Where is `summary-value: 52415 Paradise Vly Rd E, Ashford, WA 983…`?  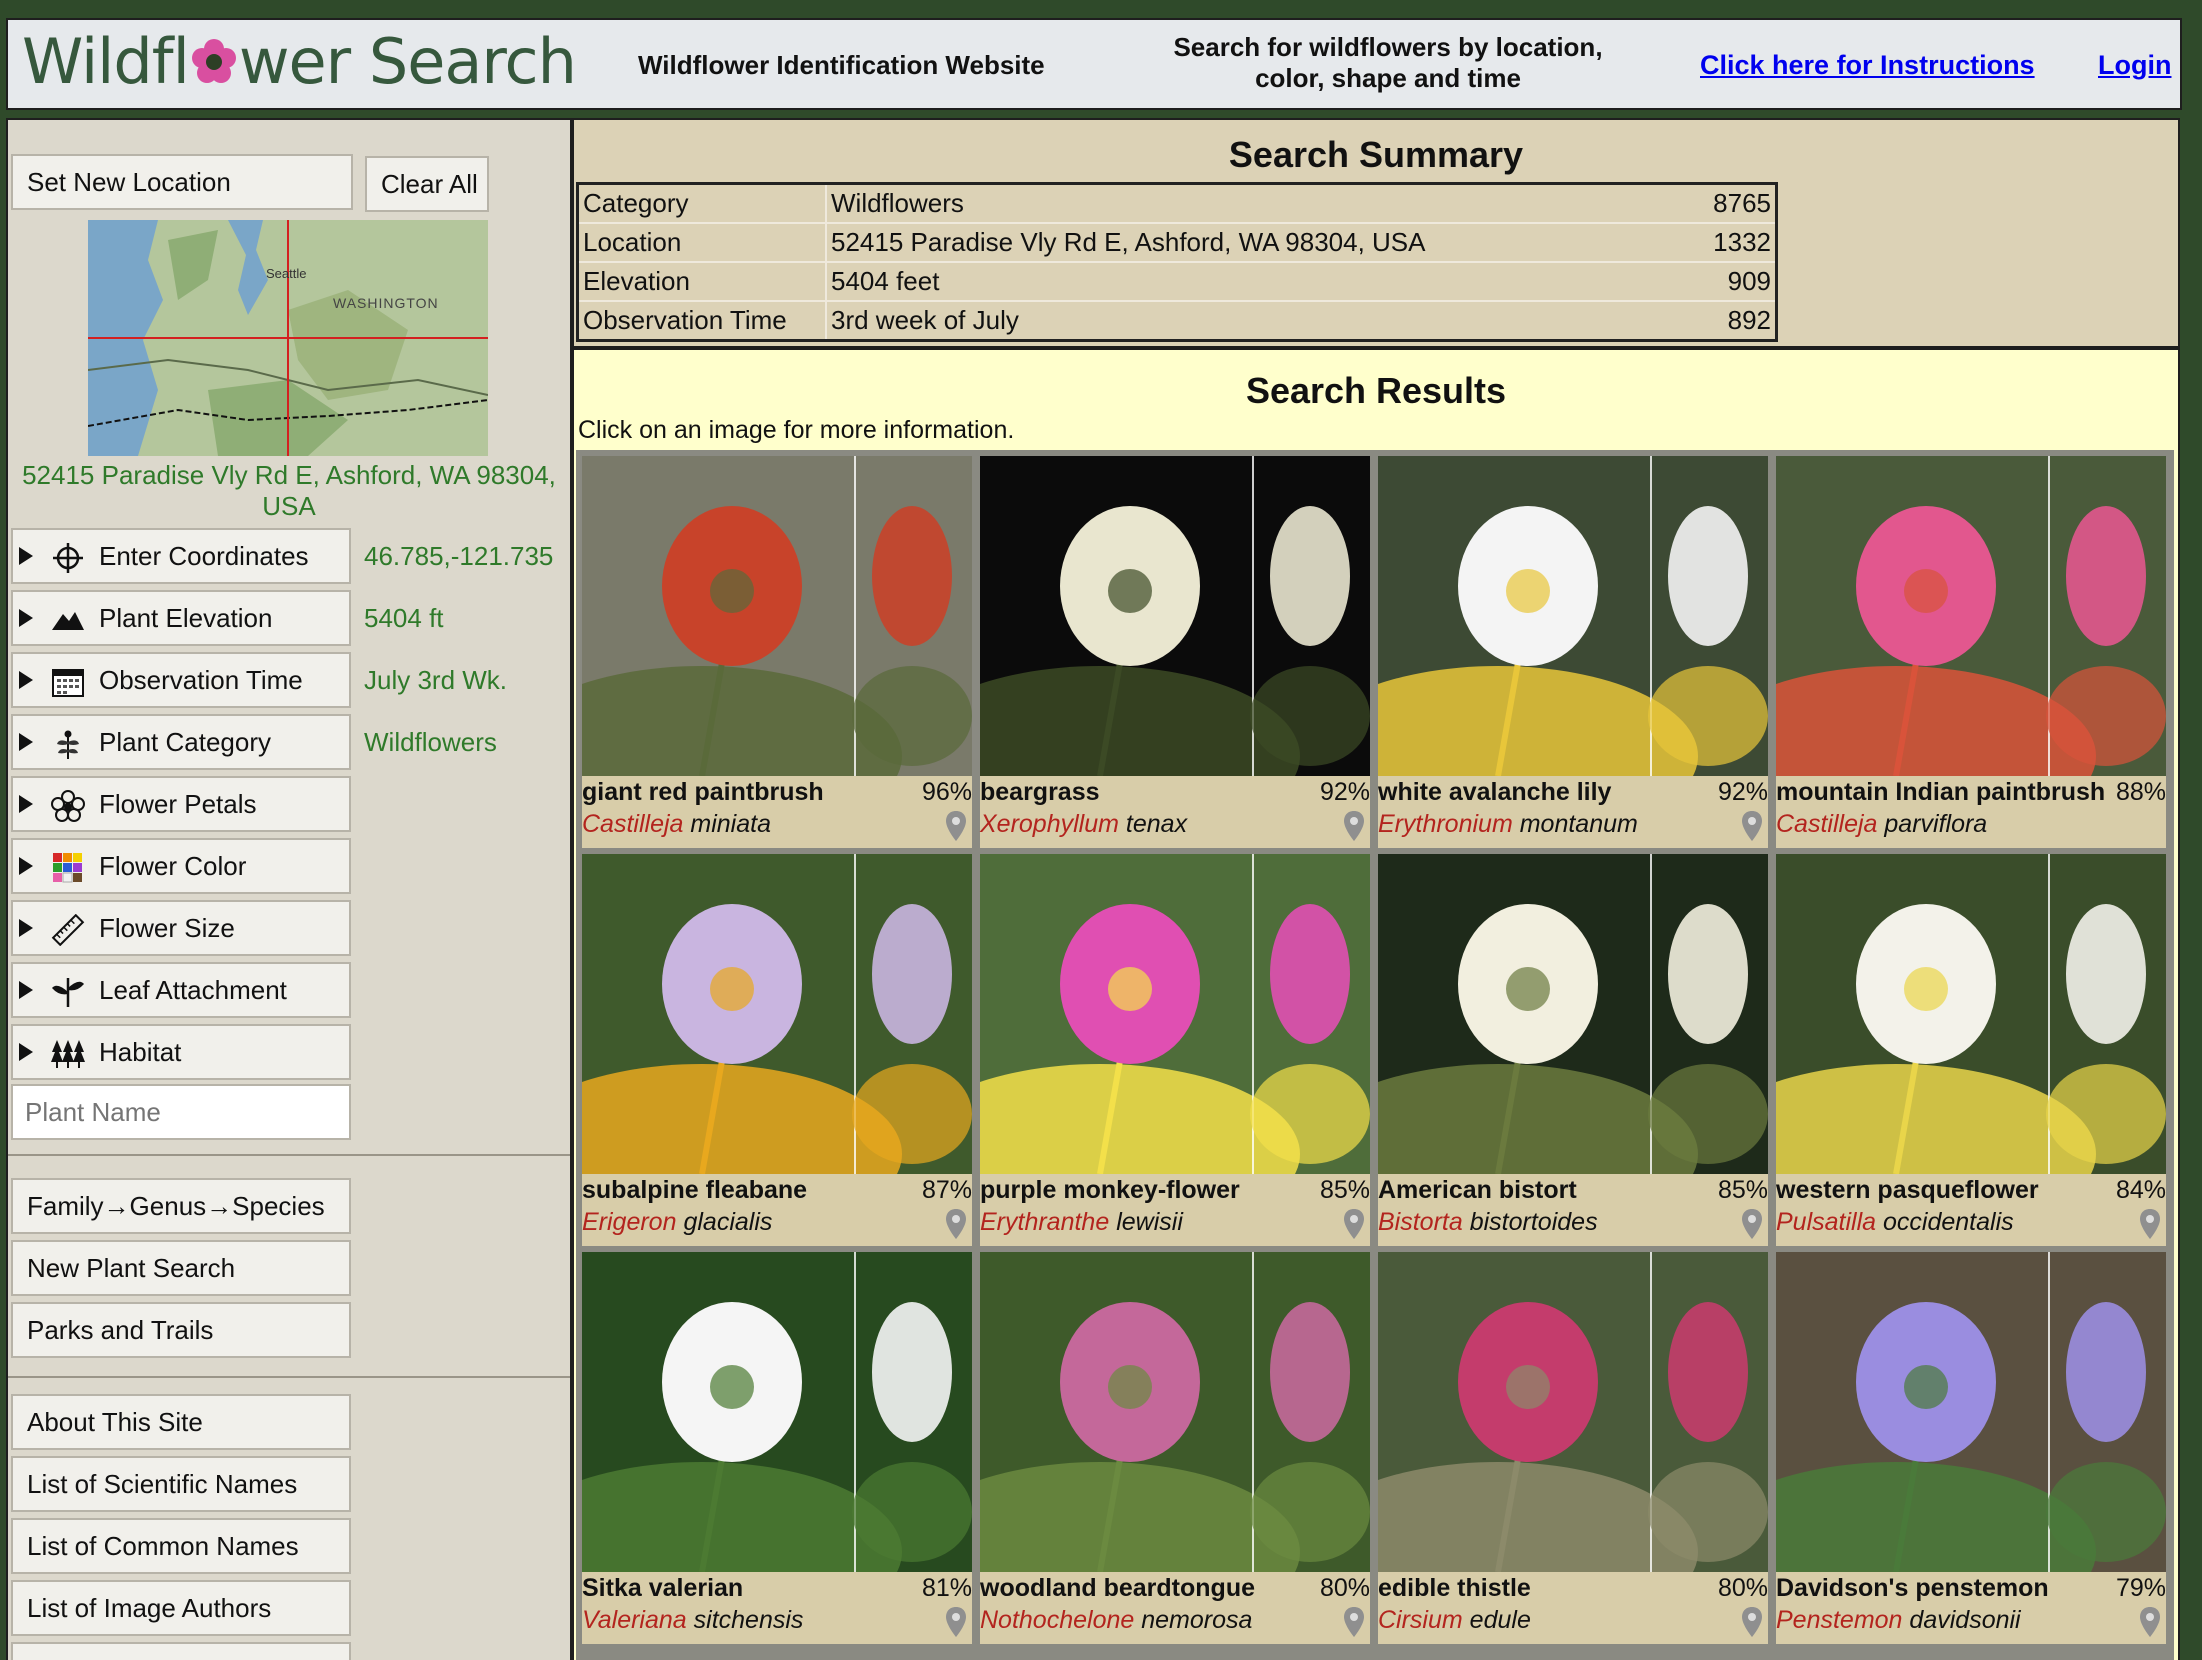 summary-value: 52415 Paradise Vly Rd E, Ashford, WA 983… is located at coordinates (1251, 243).